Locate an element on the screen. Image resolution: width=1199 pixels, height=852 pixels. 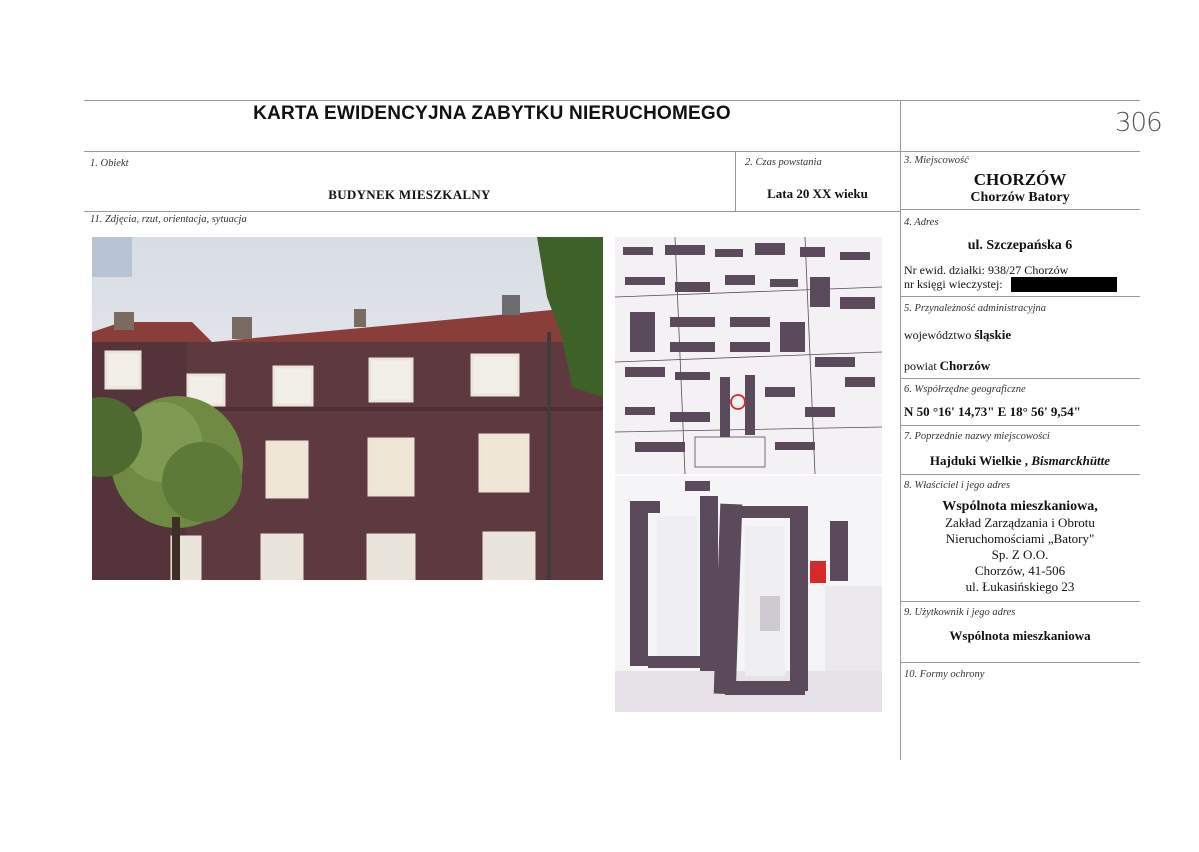
uzytkownik-label: 9. Użytkownik i jego adres is located at coordinates (960, 612).